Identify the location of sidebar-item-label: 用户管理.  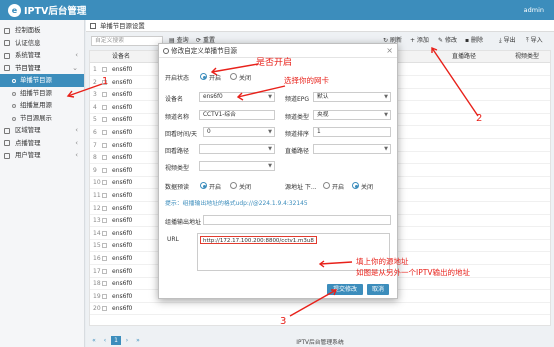
(28, 155).